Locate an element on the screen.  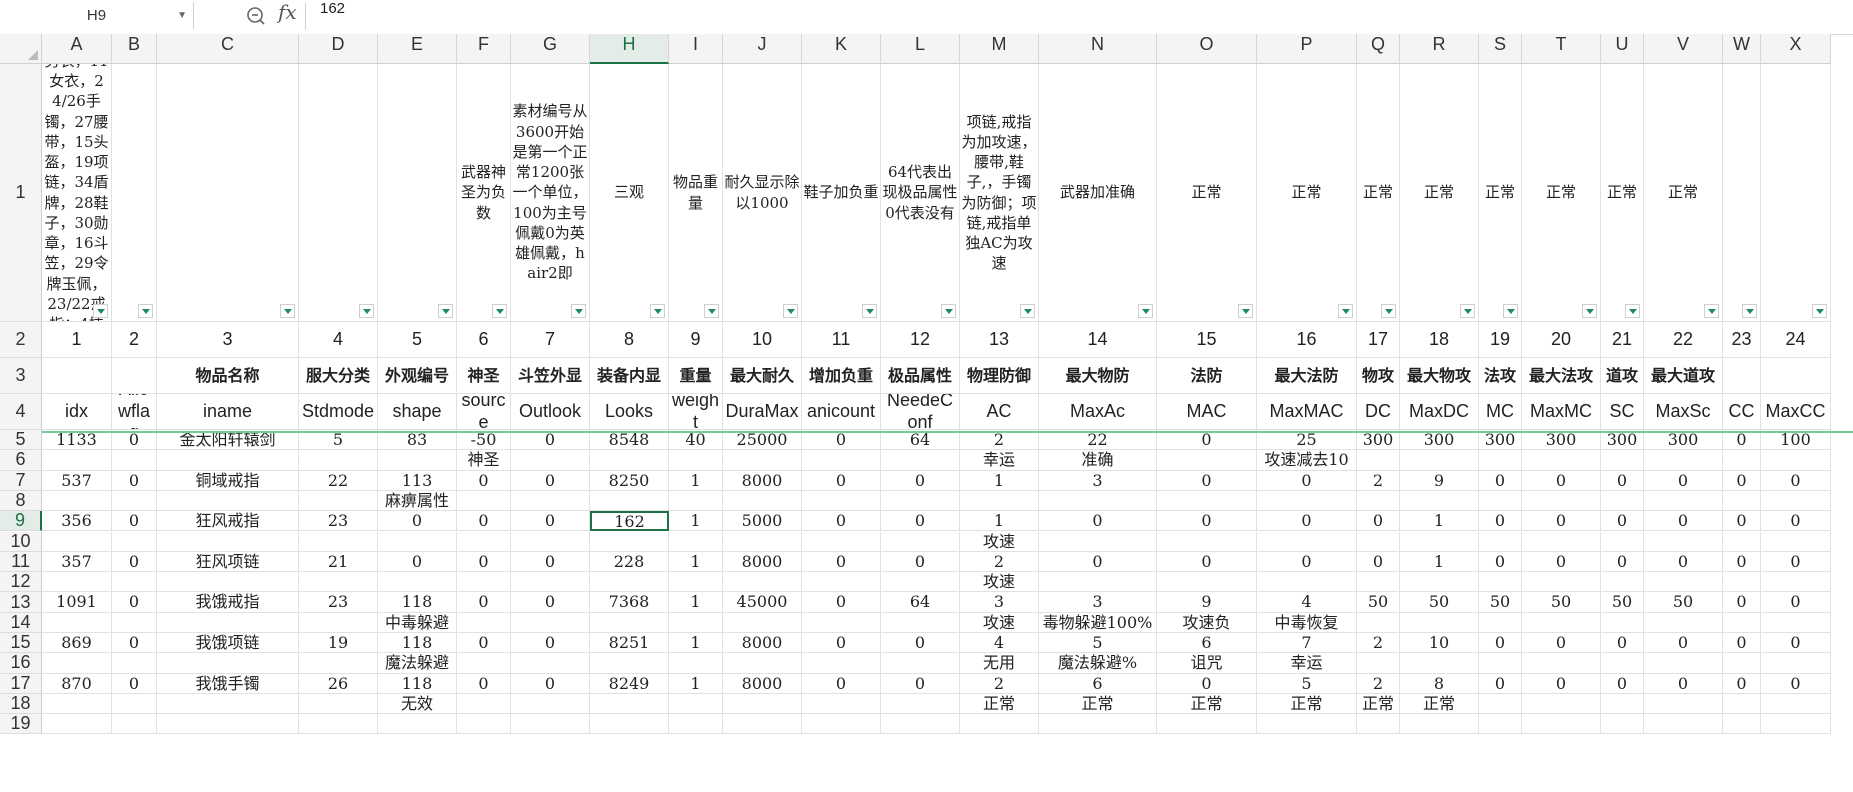
cell-u13: 50 is located at coordinates (1622, 602).